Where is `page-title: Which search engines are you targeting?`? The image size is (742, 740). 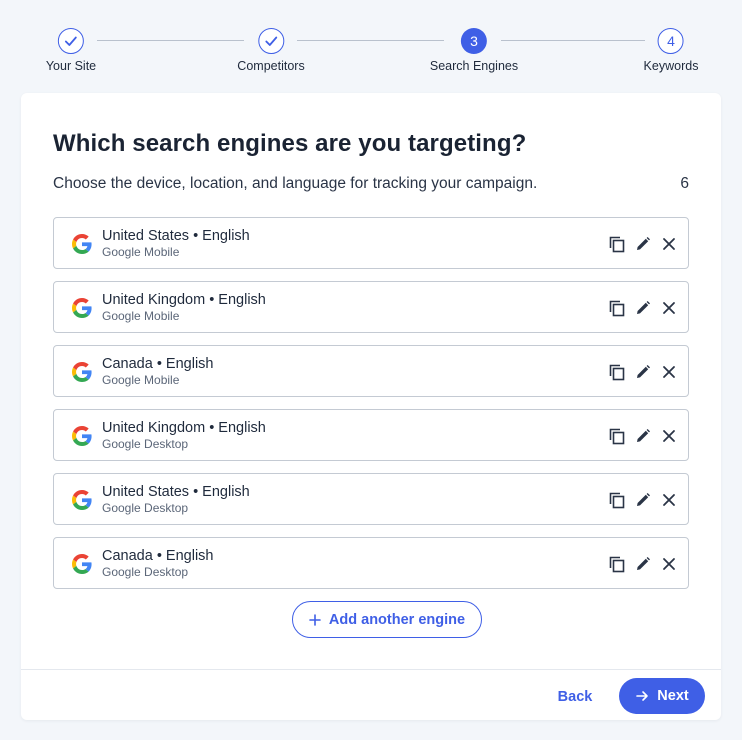
page-title: Which search engines are you targeting? is located at coordinates (290, 143).